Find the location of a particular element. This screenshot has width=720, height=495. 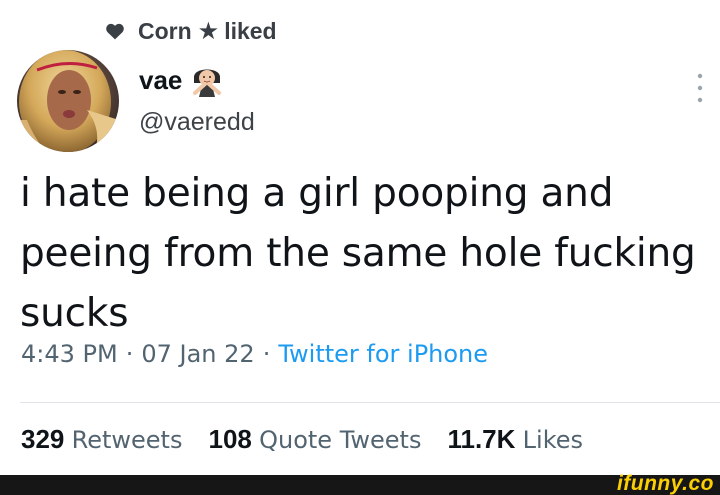

display-name: vae is located at coordinates (160, 80).